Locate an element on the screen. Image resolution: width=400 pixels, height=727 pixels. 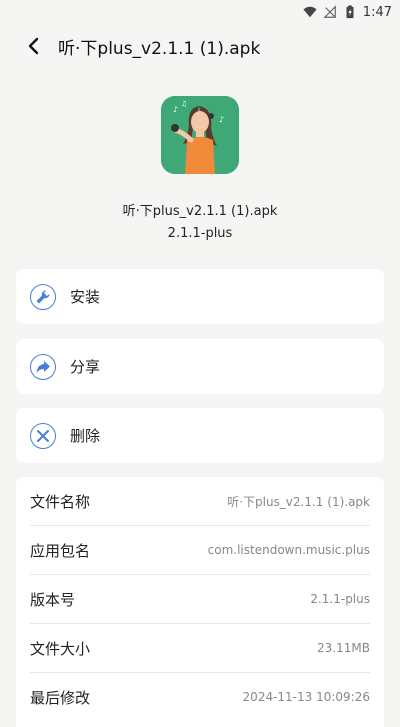
info-value: 23.11MB is located at coordinates (343, 648).